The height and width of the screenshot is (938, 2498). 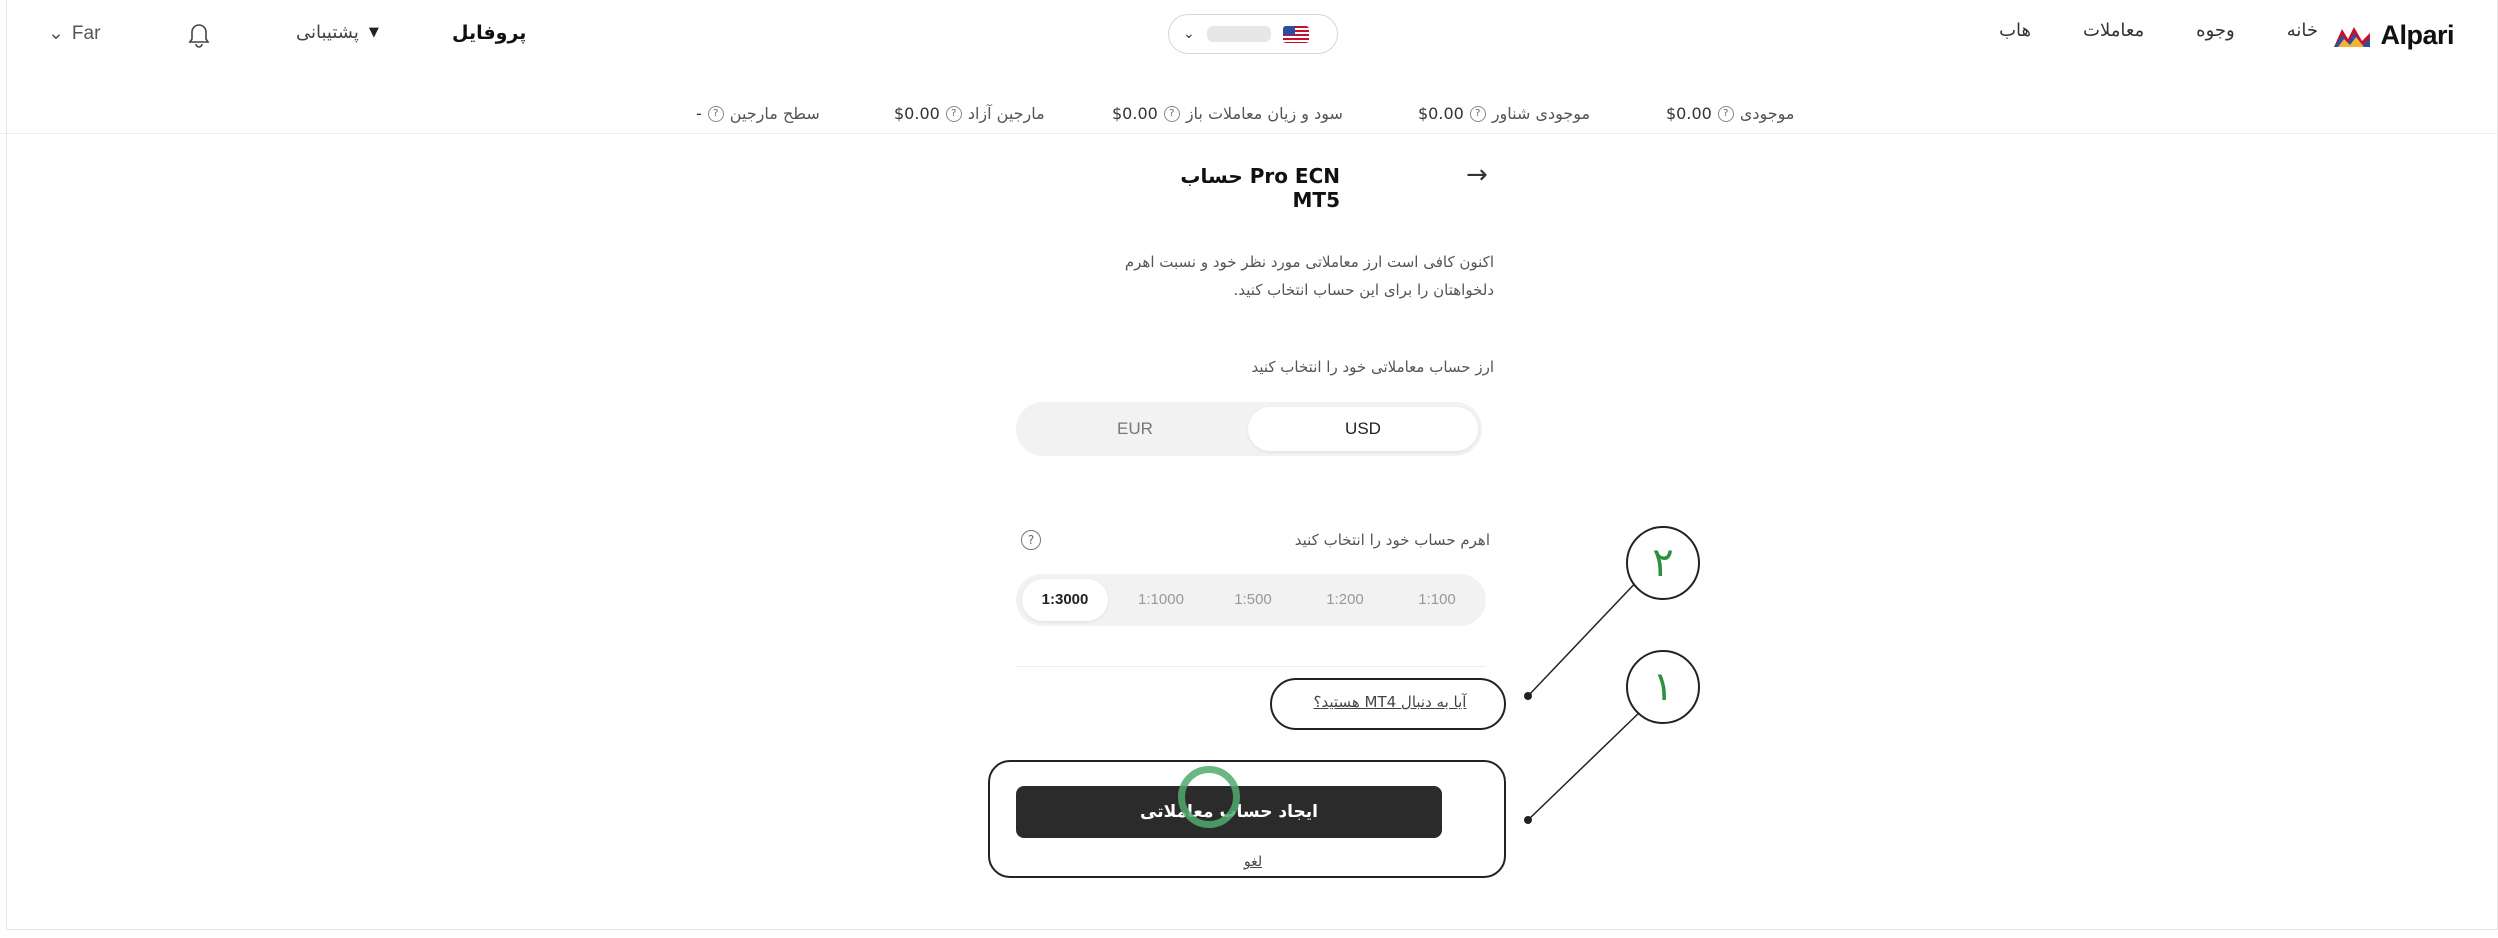 I want to click on annotation-callout-1: ۱, so click(x=1663, y=687).